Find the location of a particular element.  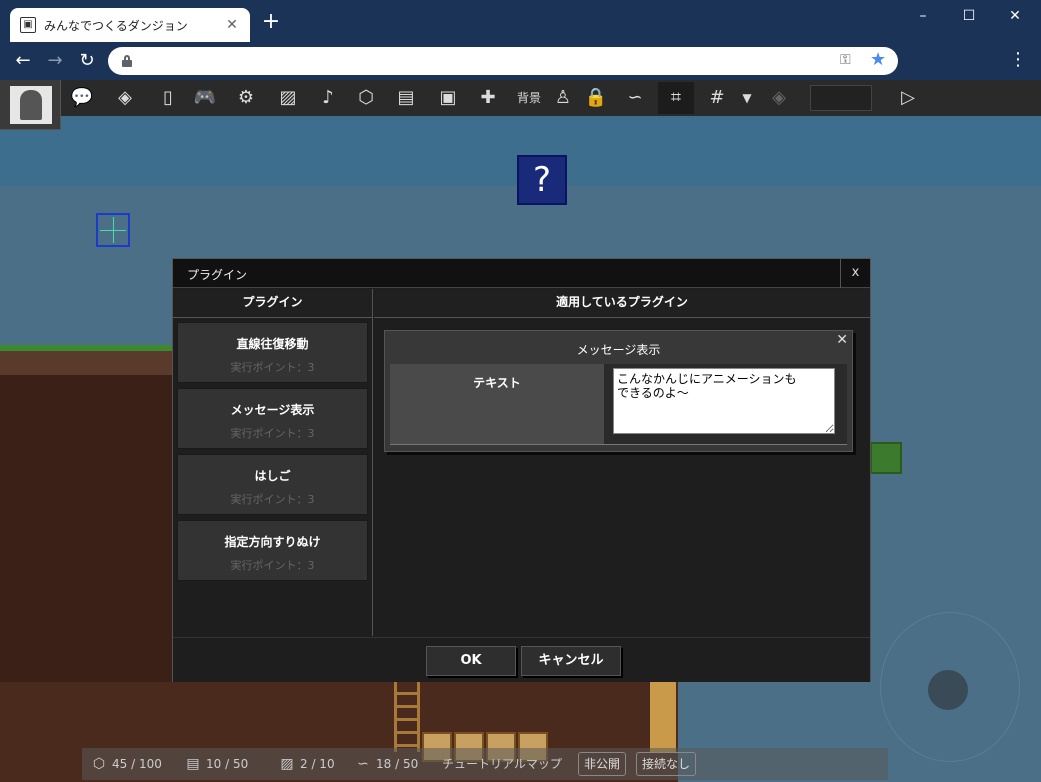

play-icon: ▷ is located at coordinates (908, 98).